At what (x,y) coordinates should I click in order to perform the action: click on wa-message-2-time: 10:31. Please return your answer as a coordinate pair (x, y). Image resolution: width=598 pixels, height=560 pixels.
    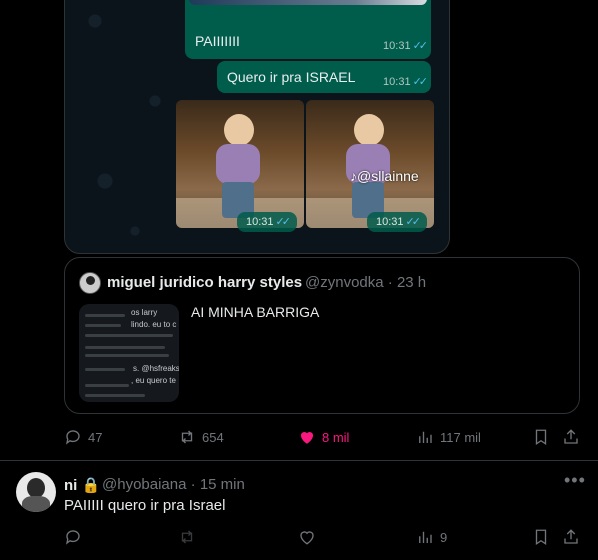
    Looking at the image, I should click on (397, 82).